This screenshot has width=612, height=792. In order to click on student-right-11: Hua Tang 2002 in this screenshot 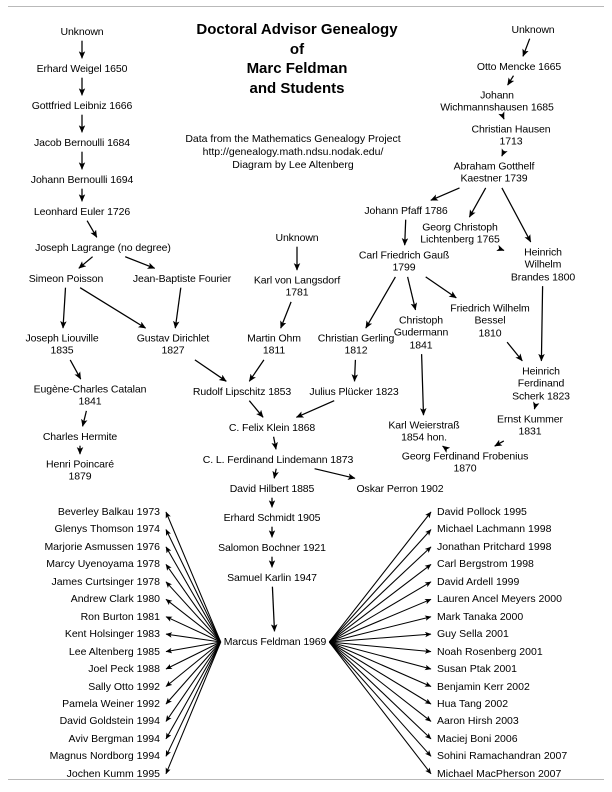, I will do `click(473, 703)`.